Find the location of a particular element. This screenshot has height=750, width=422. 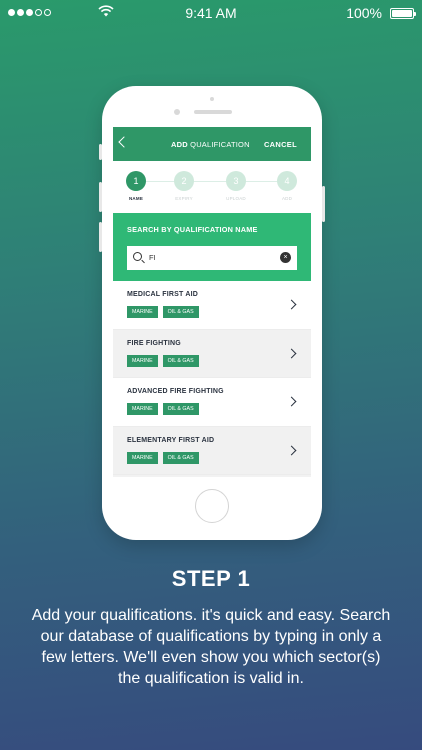

result-row-fire-fighting: FIRE FIGHTING MARINE OIL & GAS is located at coordinates (212, 354).